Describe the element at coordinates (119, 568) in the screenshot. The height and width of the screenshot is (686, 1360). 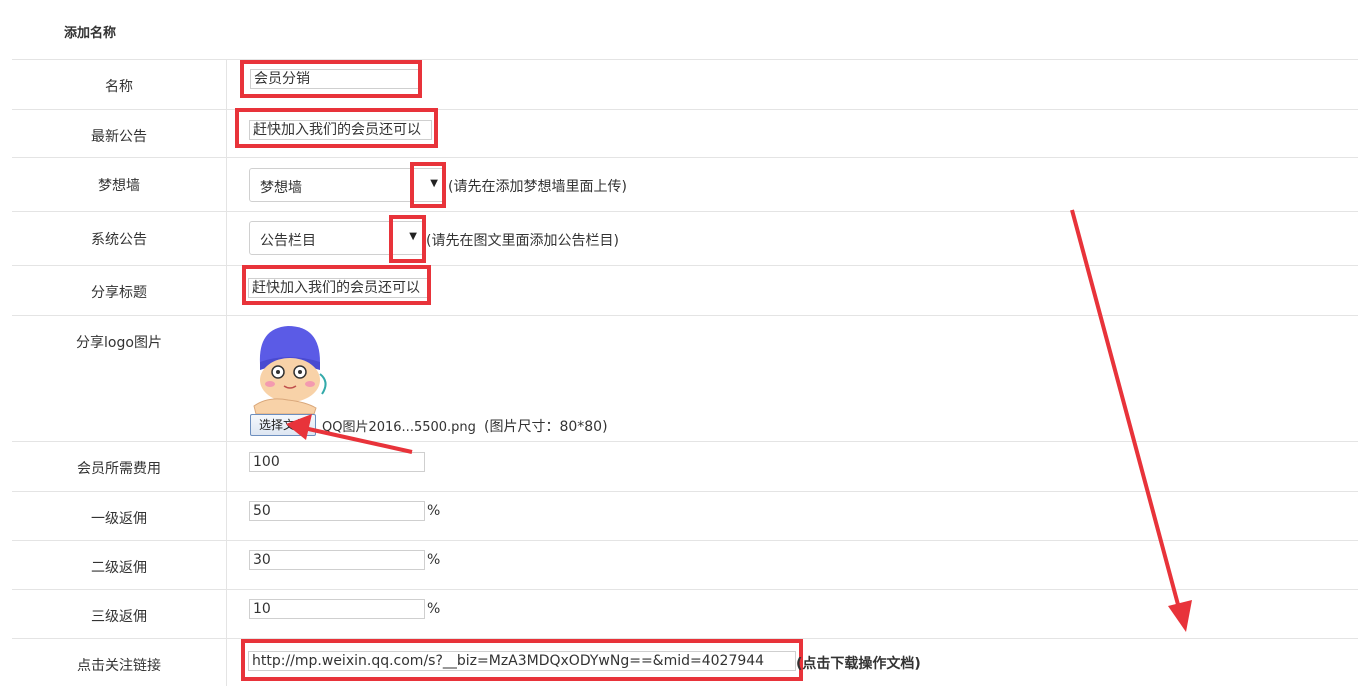
I see `level2-label: 二级返佣` at that location.